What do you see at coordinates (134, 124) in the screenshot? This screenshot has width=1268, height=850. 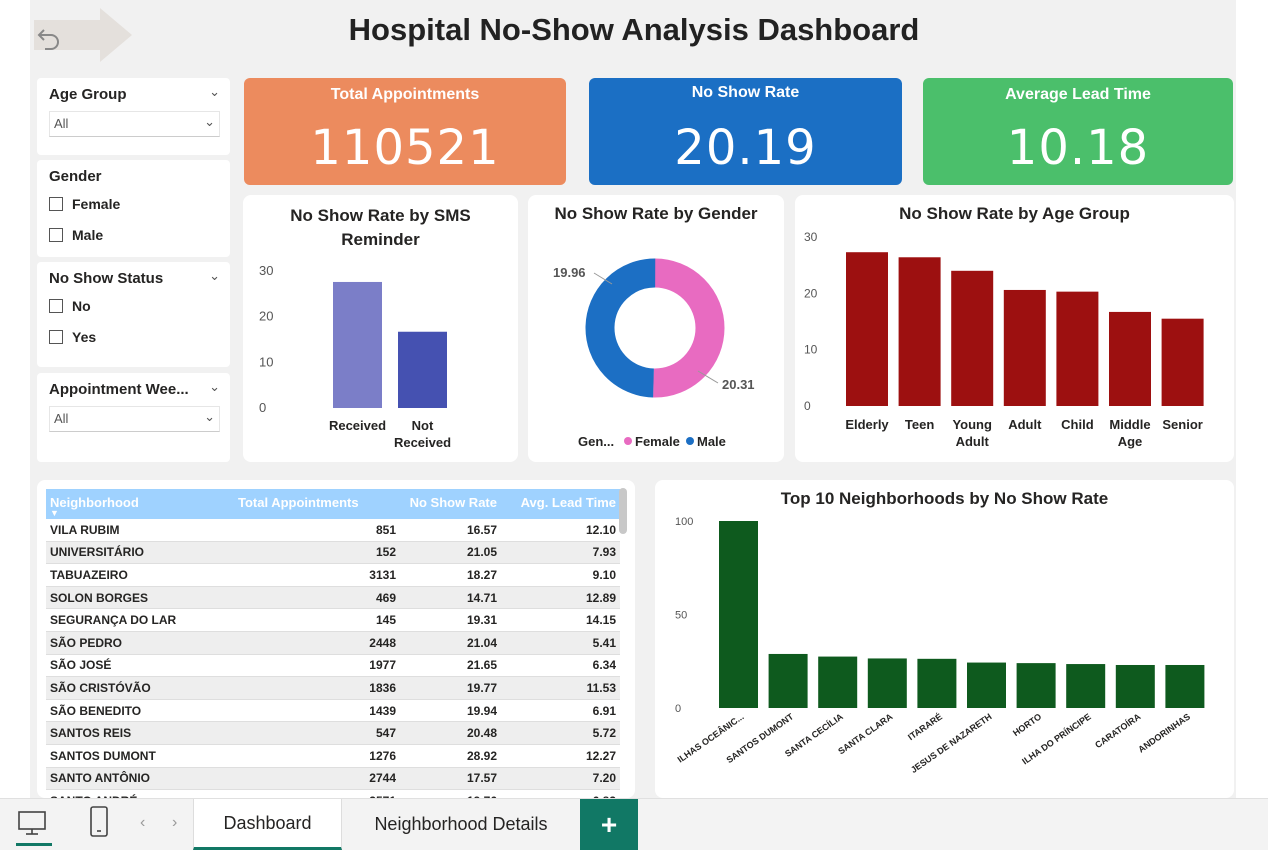 I see `age-group-dropdown: All ⌄` at bounding box center [134, 124].